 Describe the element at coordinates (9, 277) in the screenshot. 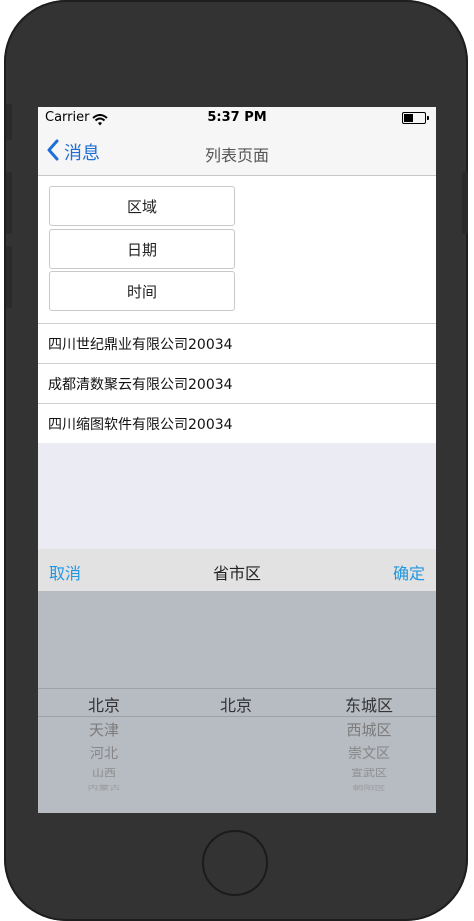

I see `volume-down-button` at that location.